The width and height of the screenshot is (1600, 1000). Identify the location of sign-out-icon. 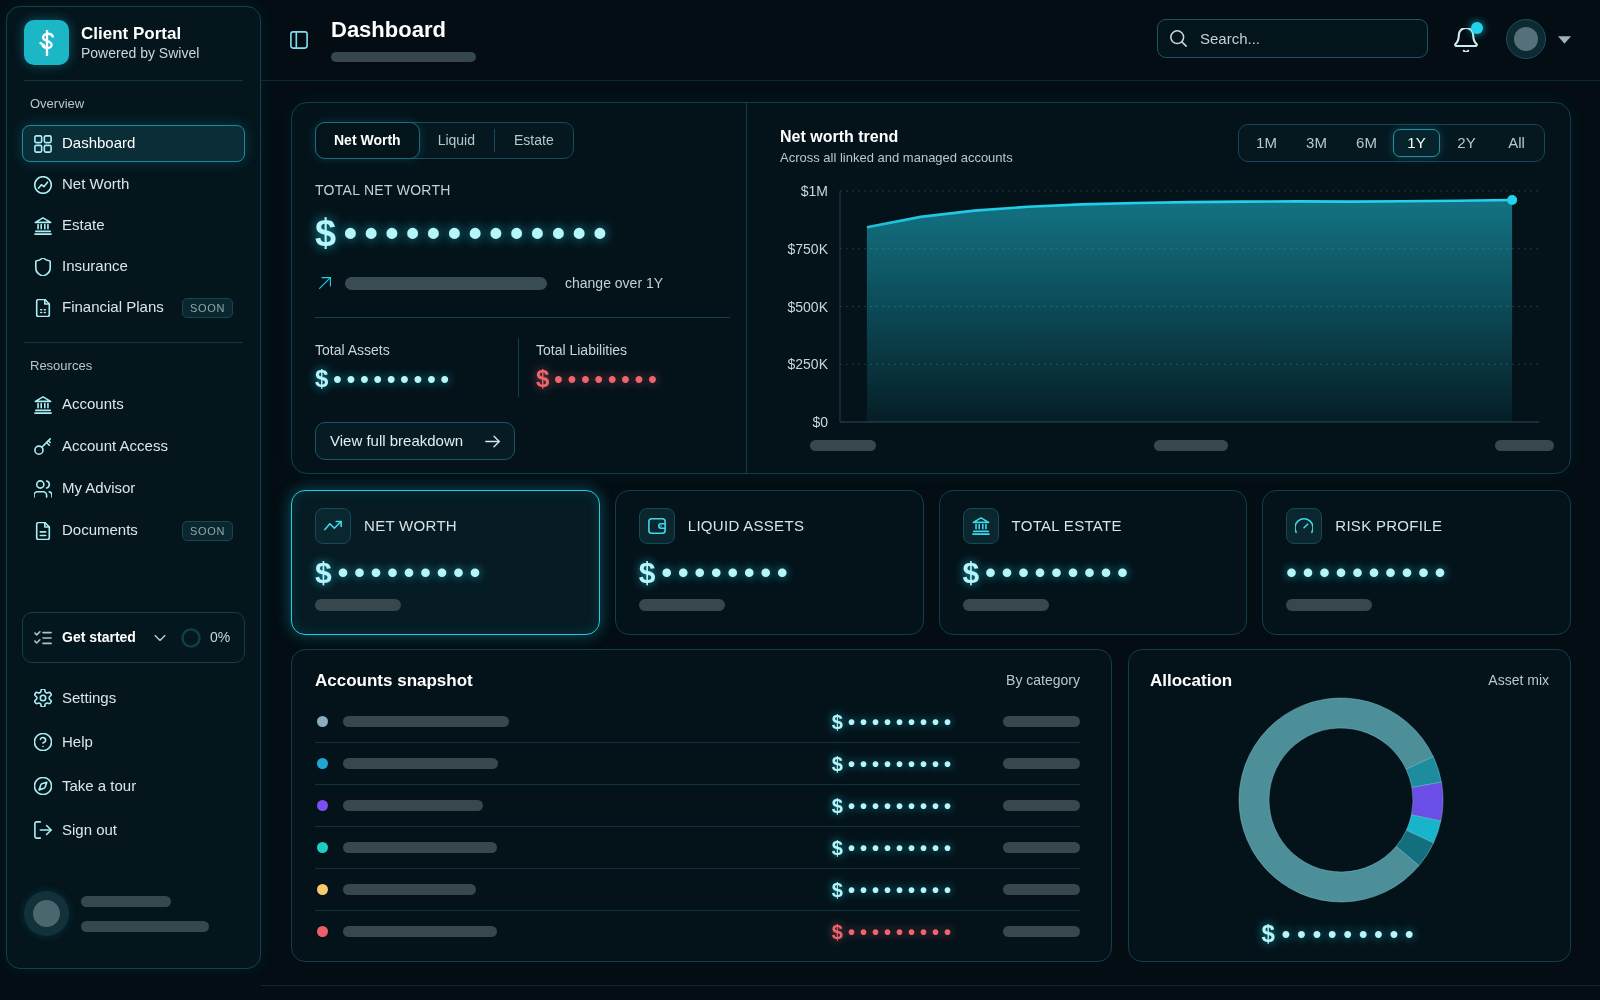
(43, 830).